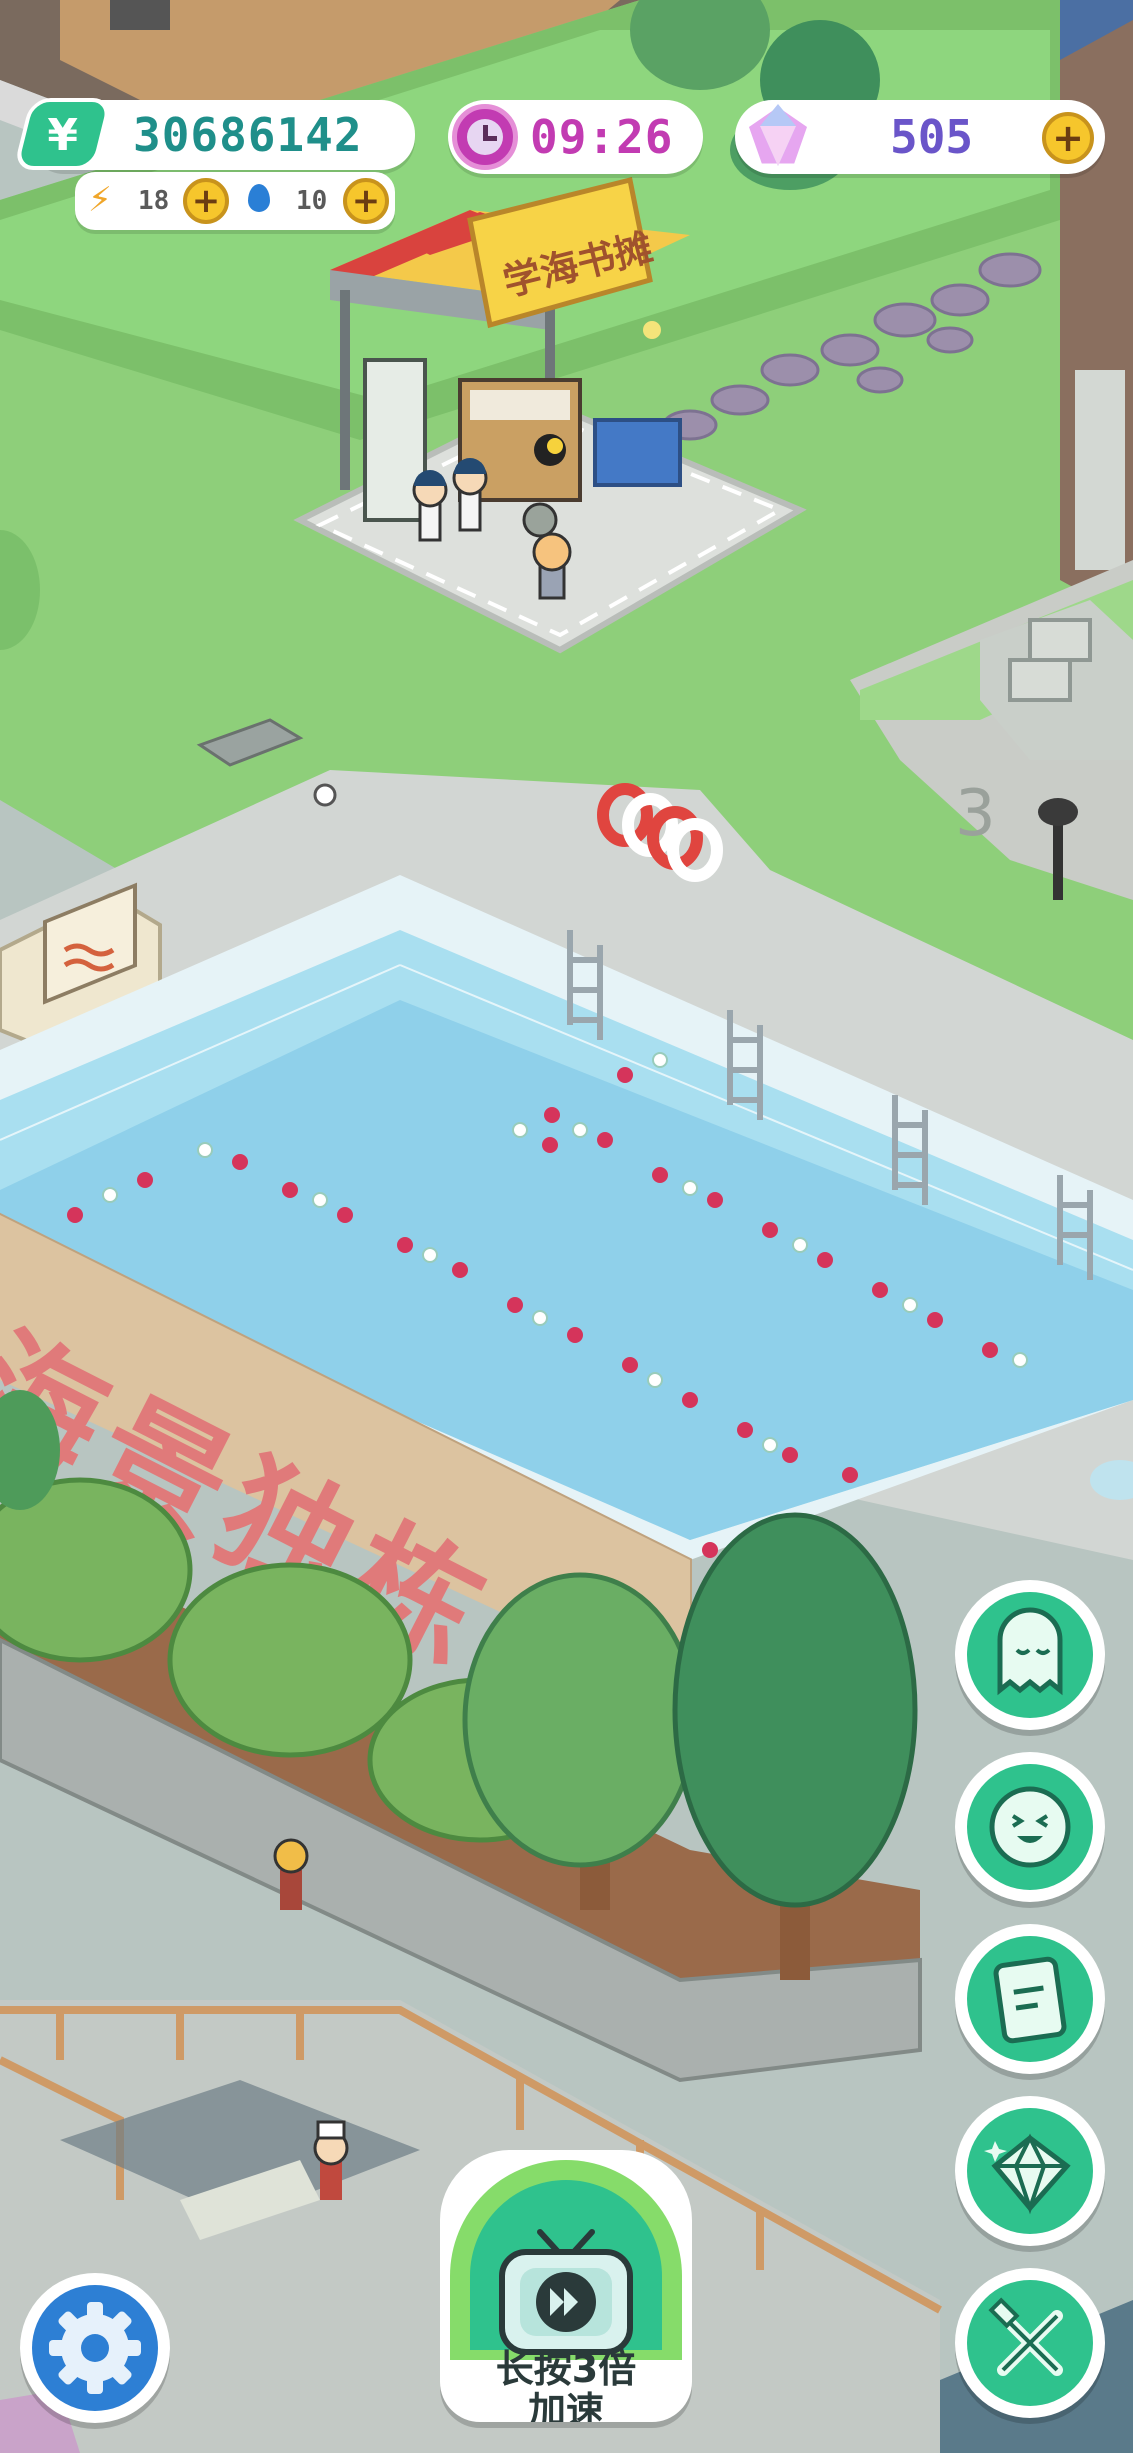 The width and height of the screenshot is (1133, 2453). What do you see at coordinates (206, 201) in the screenshot?
I see `energy-add-button: +` at bounding box center [206, 201].